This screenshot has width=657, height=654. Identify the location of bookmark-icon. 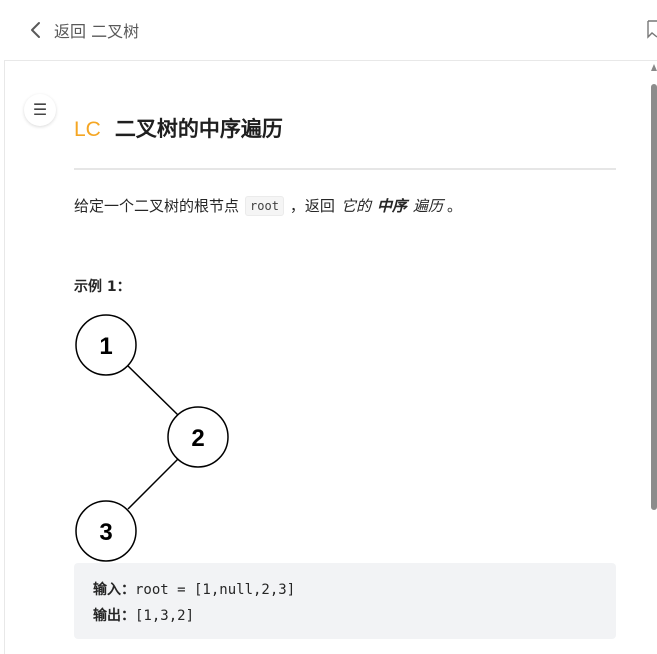
(652, 29).